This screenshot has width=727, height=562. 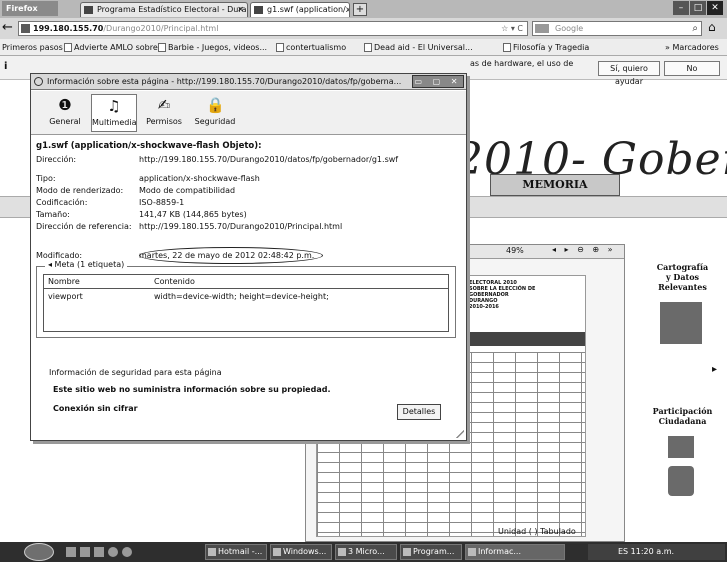 What do you see at coordinates (546, 48) in the screenshot?
I see `bookmark-filosofia: Filosofía y Tragedia` at bounding box center [546, 48].